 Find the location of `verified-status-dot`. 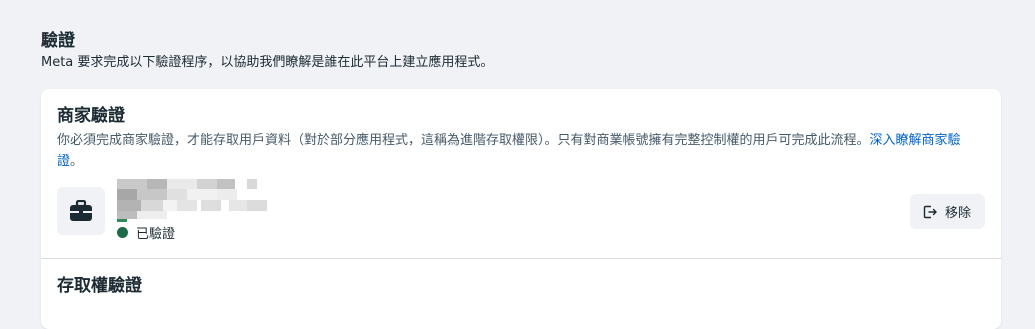

verified-status-dot is located at coordinates (122, 232).